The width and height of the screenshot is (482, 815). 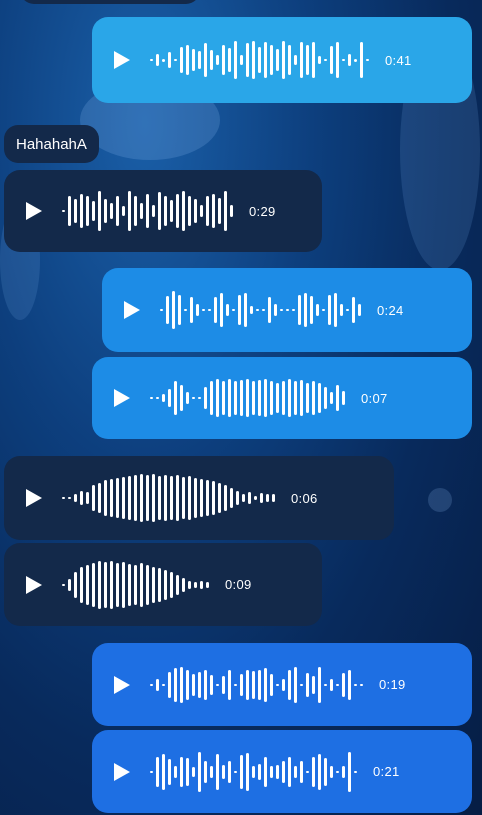 I want to click on voice-message: 0:24, so click(x=287, y=310).